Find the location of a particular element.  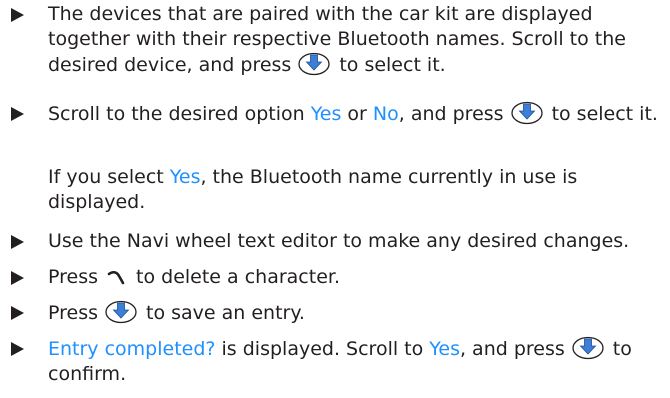

item-text: or is located at coordinates (357, 114).